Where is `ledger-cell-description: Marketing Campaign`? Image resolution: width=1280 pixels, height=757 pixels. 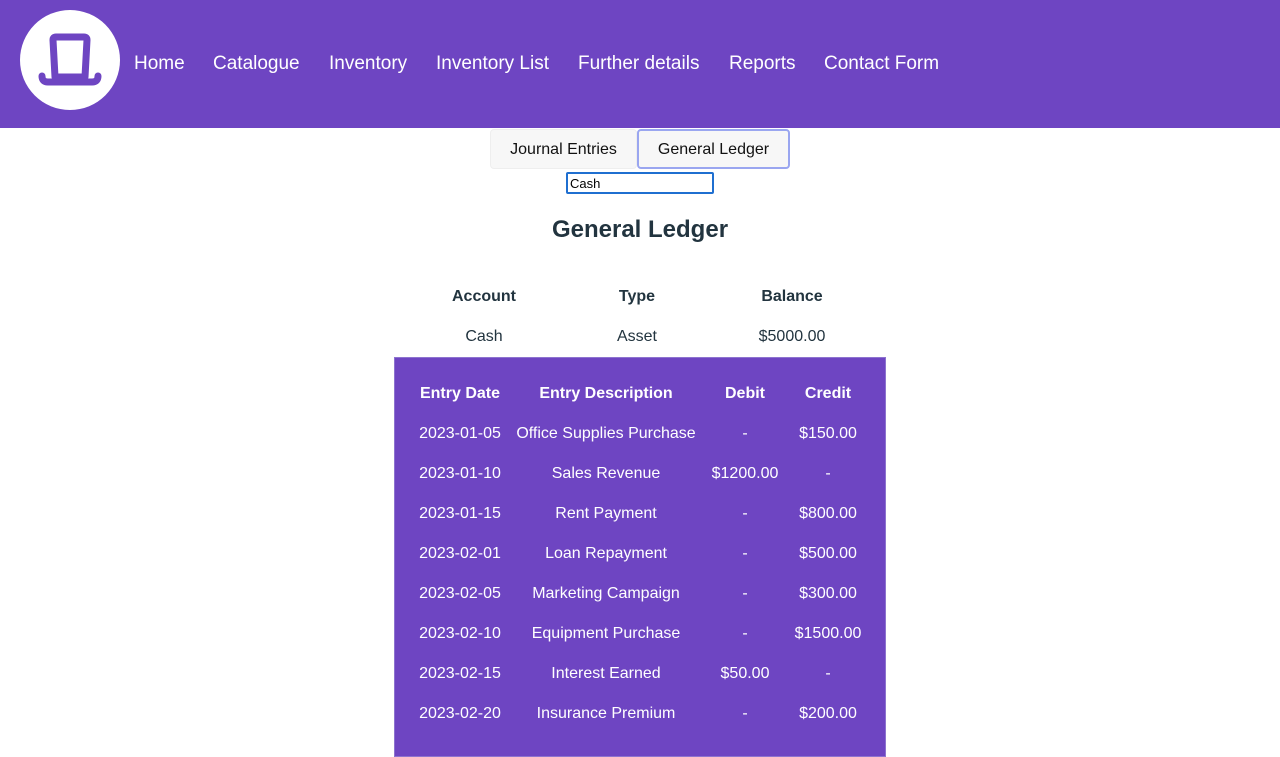 ledger-cell-description: Marketing Campaign is located at coordinates (606, 593).